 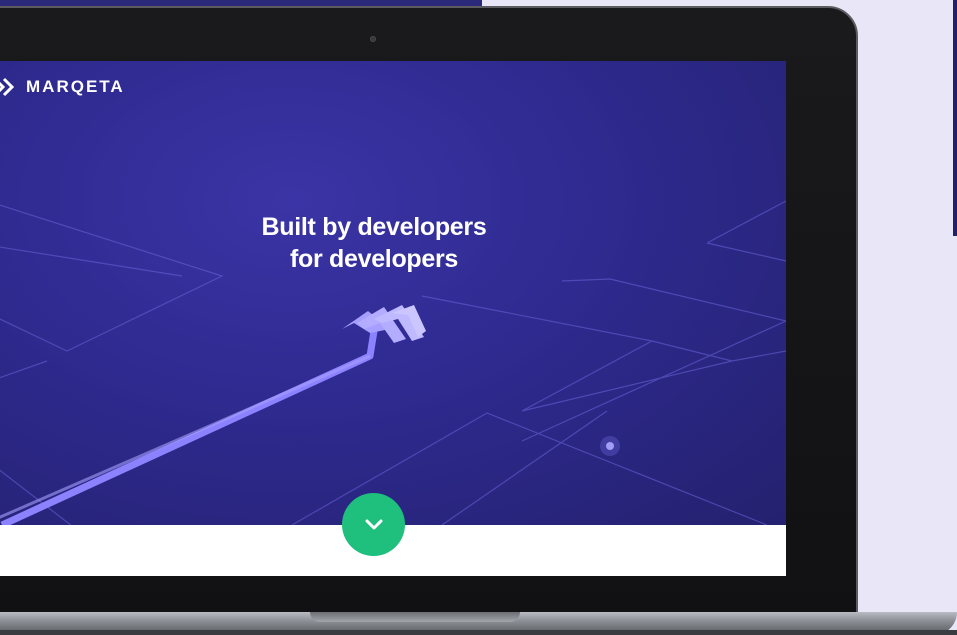 I want to click on laptop-base-shadow, so click(x=478, y=632).